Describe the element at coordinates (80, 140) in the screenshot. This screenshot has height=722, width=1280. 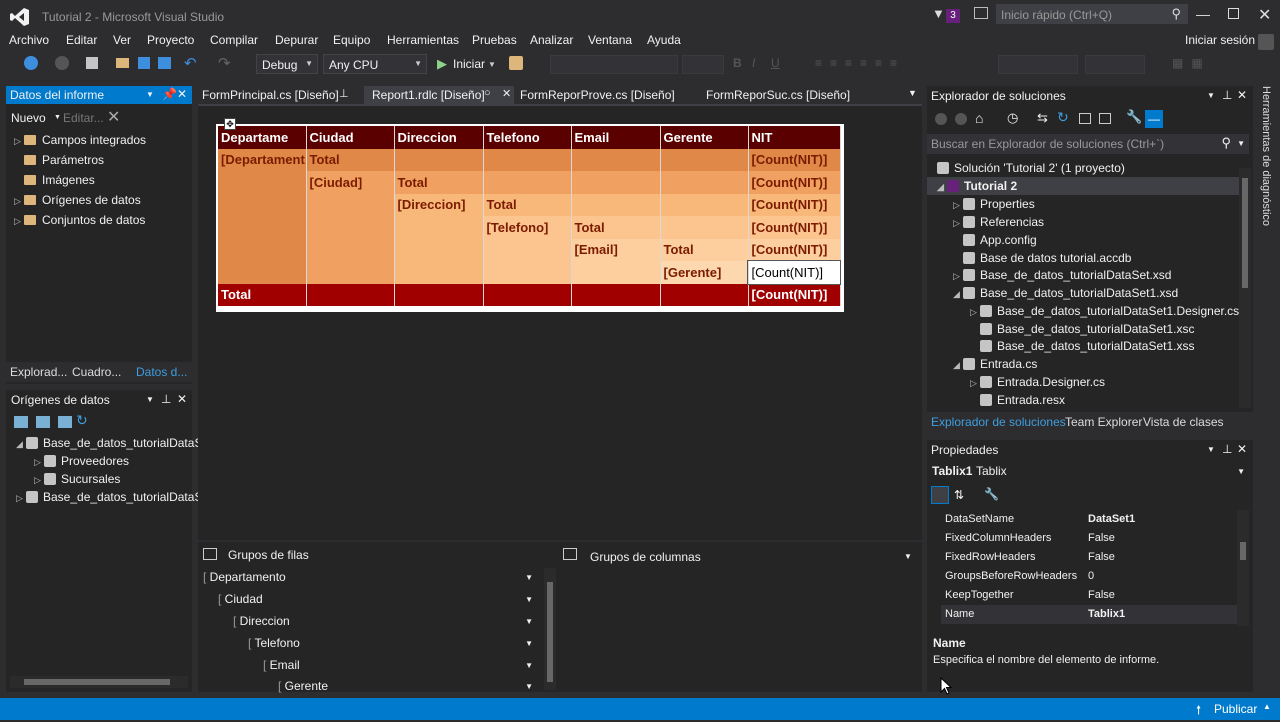
I see `tree-item-campos: ▷ Campos integrados` at that location.